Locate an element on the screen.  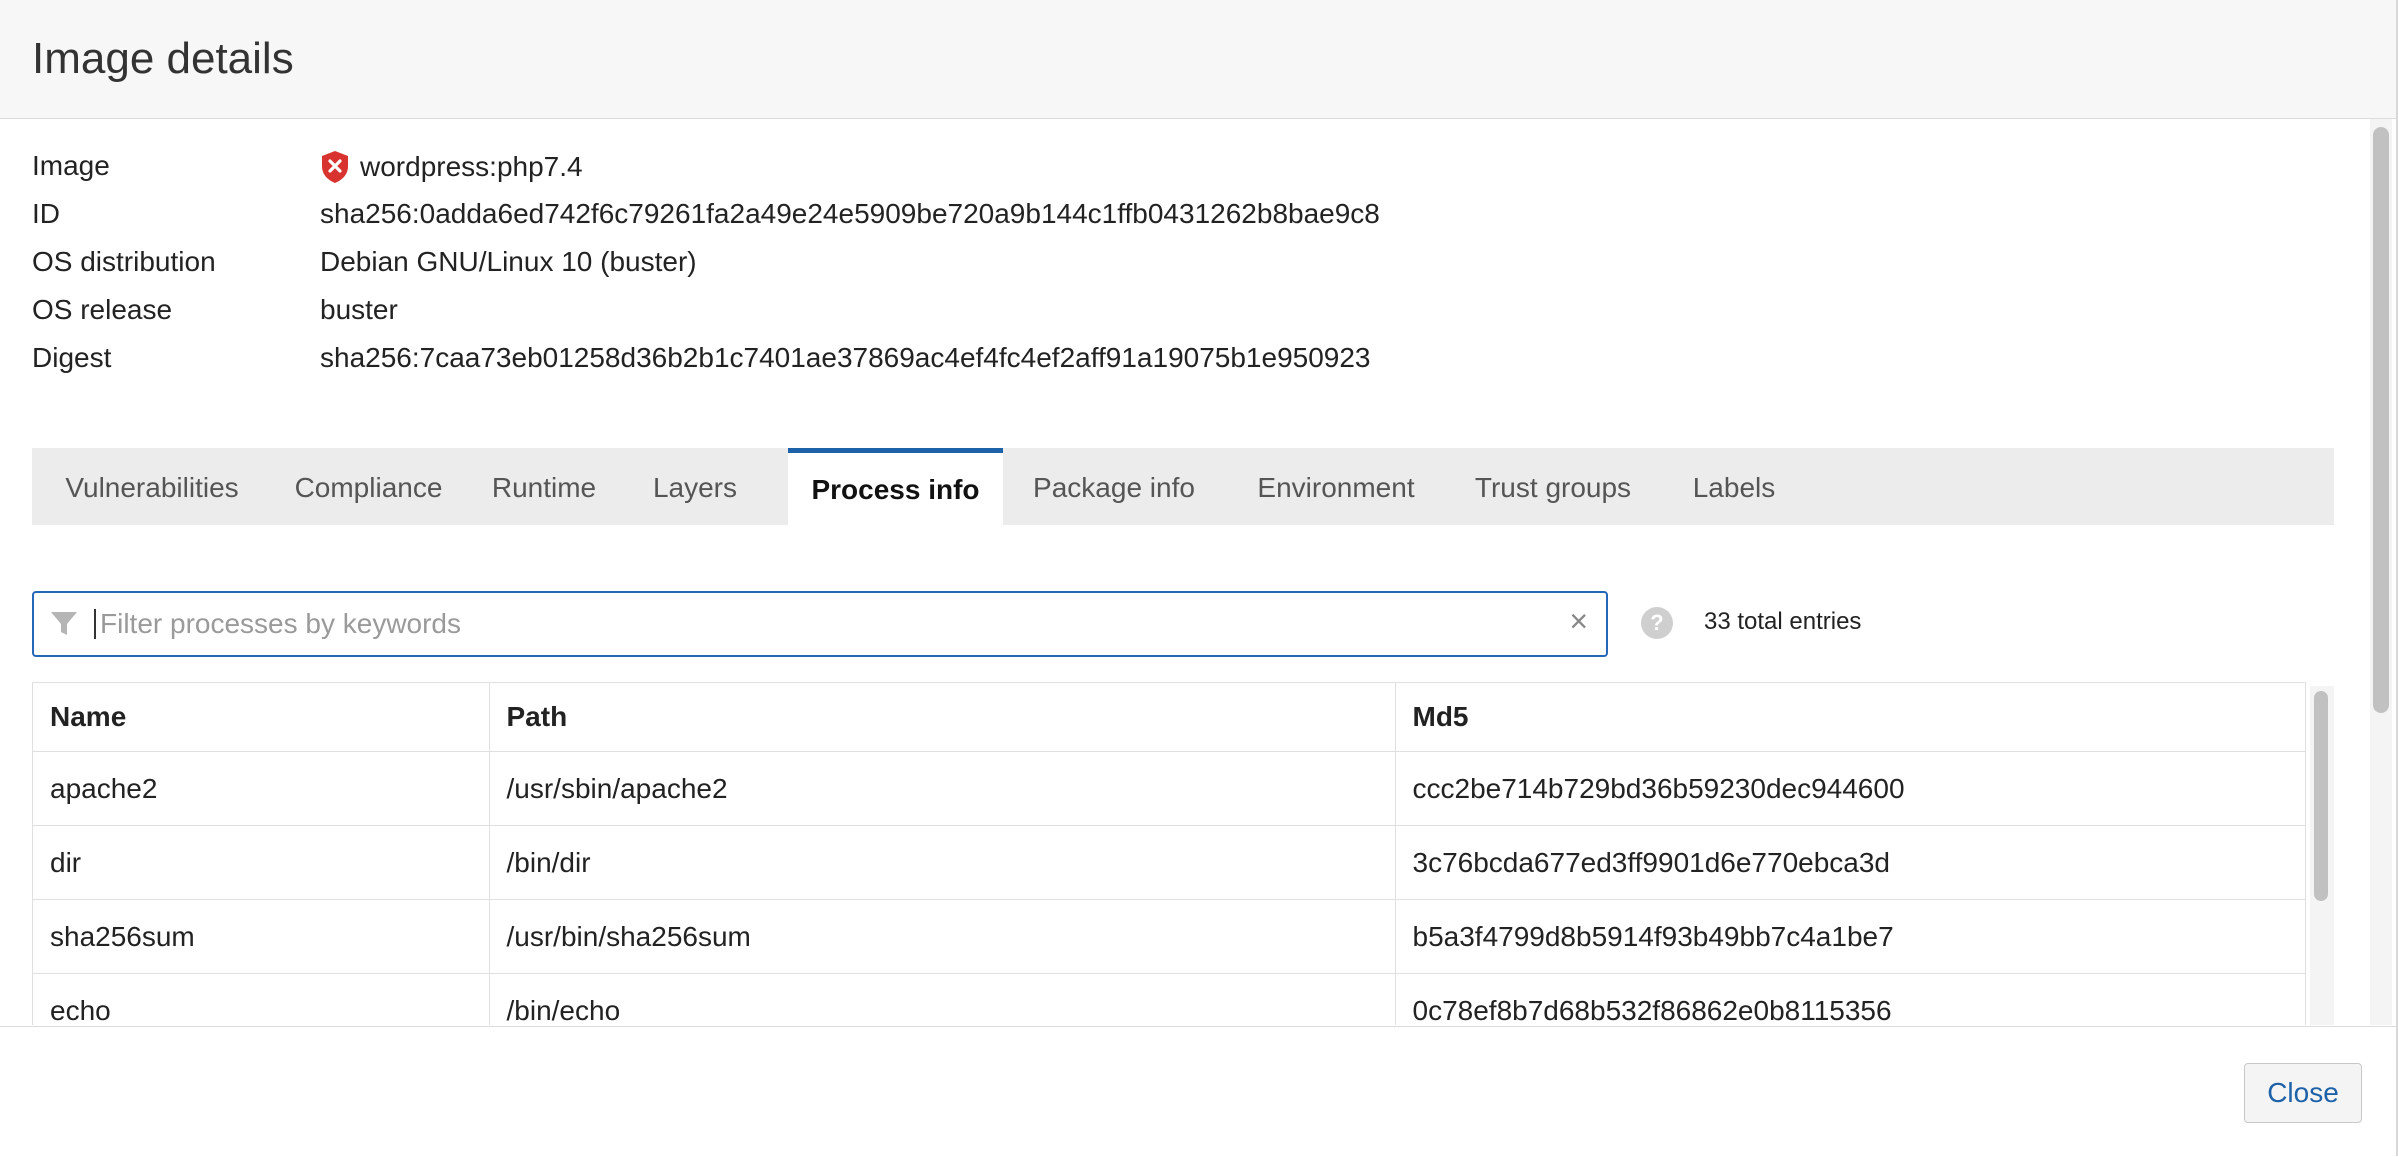
cell-md5: b5a3f4799d8b5914f93b49bb7c4a1be7 is located at coordinates (1850, 936).